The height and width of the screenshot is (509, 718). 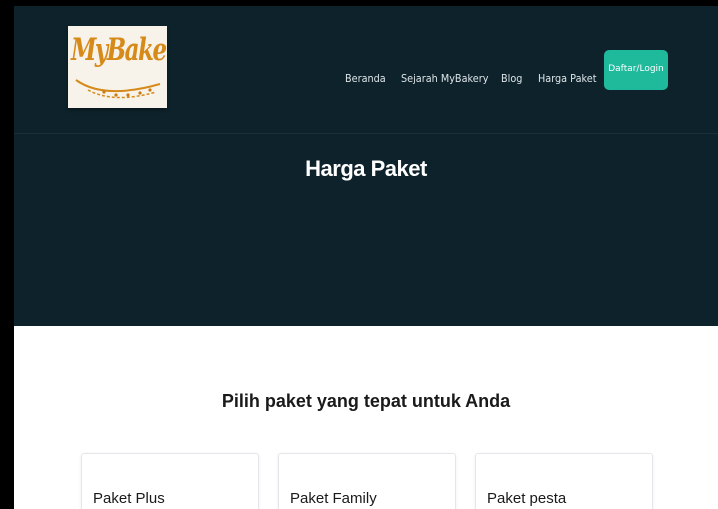 What do you see at coordinates (366, 401) in the screenshot?
I see `packages-heading: Pilih paket yang tepat untuk Anda` at bounding box center [366, 401].